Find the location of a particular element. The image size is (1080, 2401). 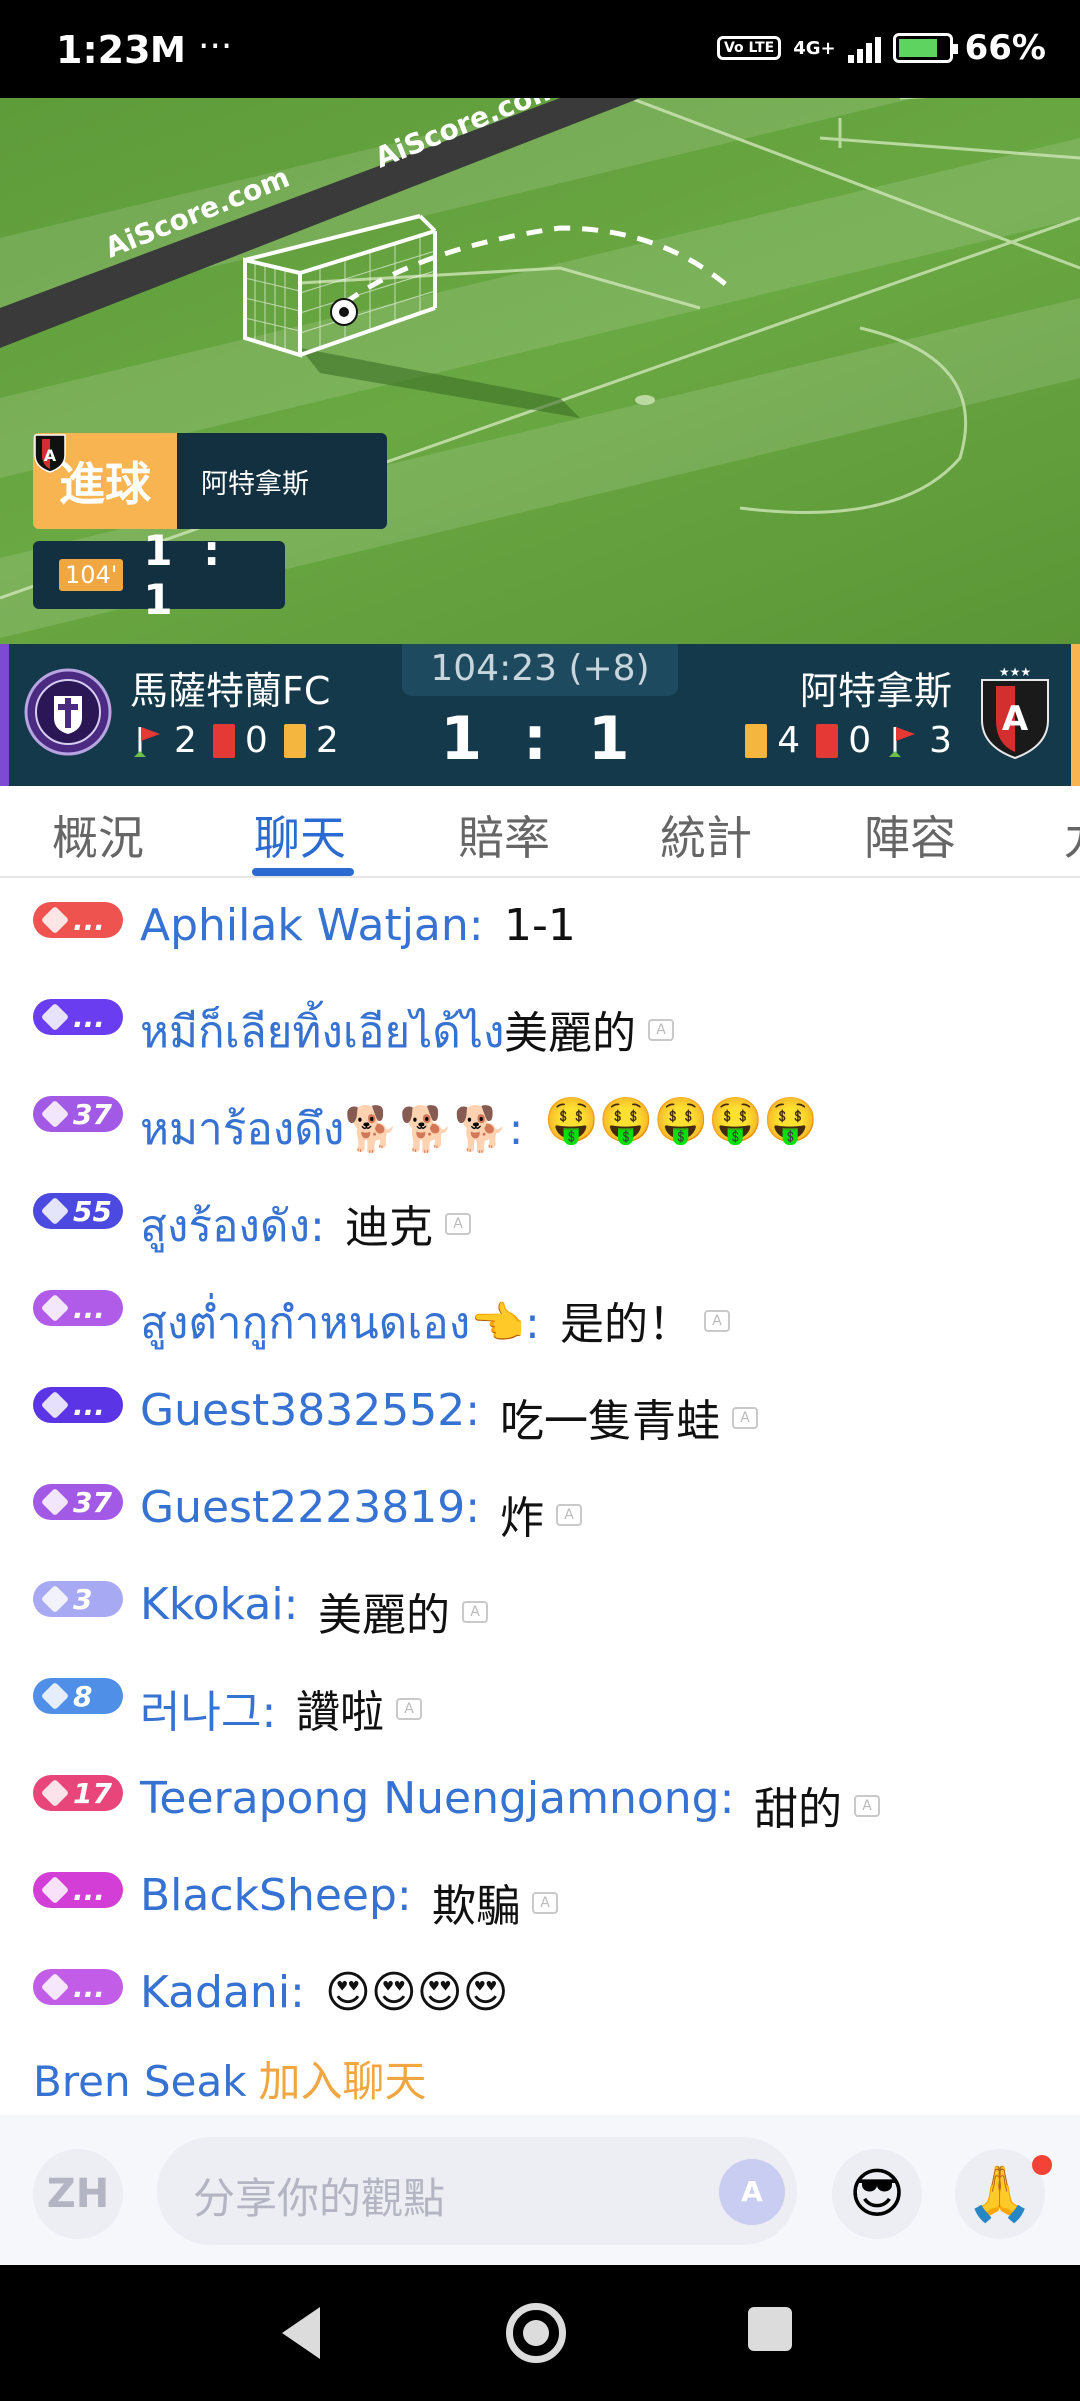

more-notifications-icon: ··· is located at coordinates (215, 46).